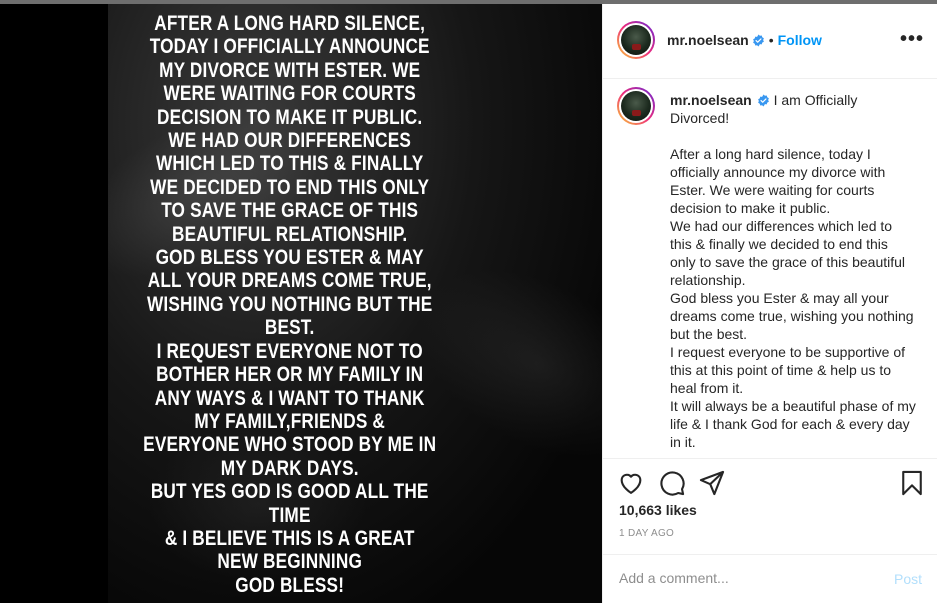  I want to click on image-text-line: WE HAD OUR DIFFERENCES, so click(290, 141).